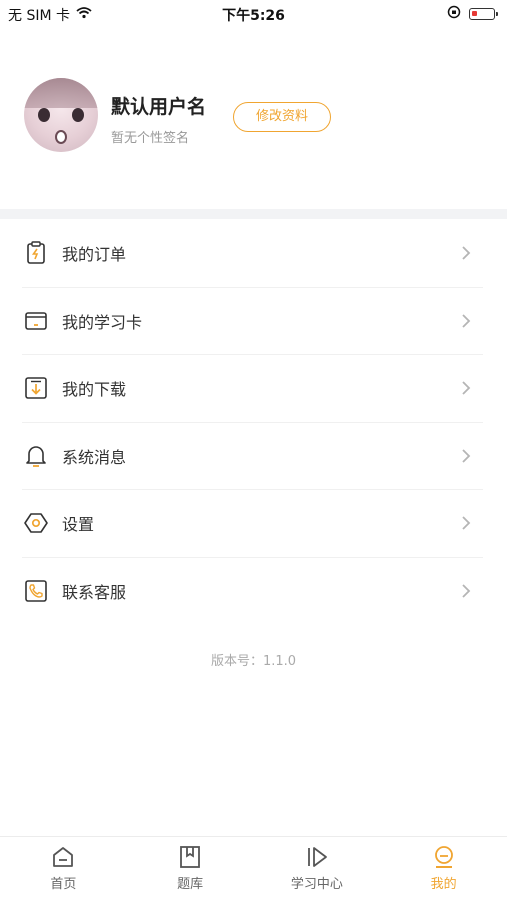 This screenshot has width=507, height=900. What do you see at coordinates (190, 884) in the screenshot?
I see `tab-label-question-bank: 题库` at bounding box center [190, 884].